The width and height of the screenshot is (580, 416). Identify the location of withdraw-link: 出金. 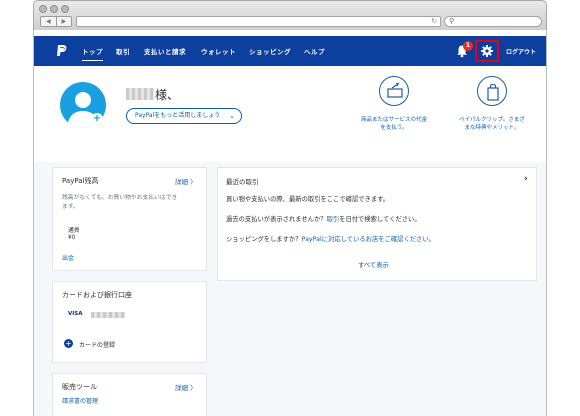
(68, 257).